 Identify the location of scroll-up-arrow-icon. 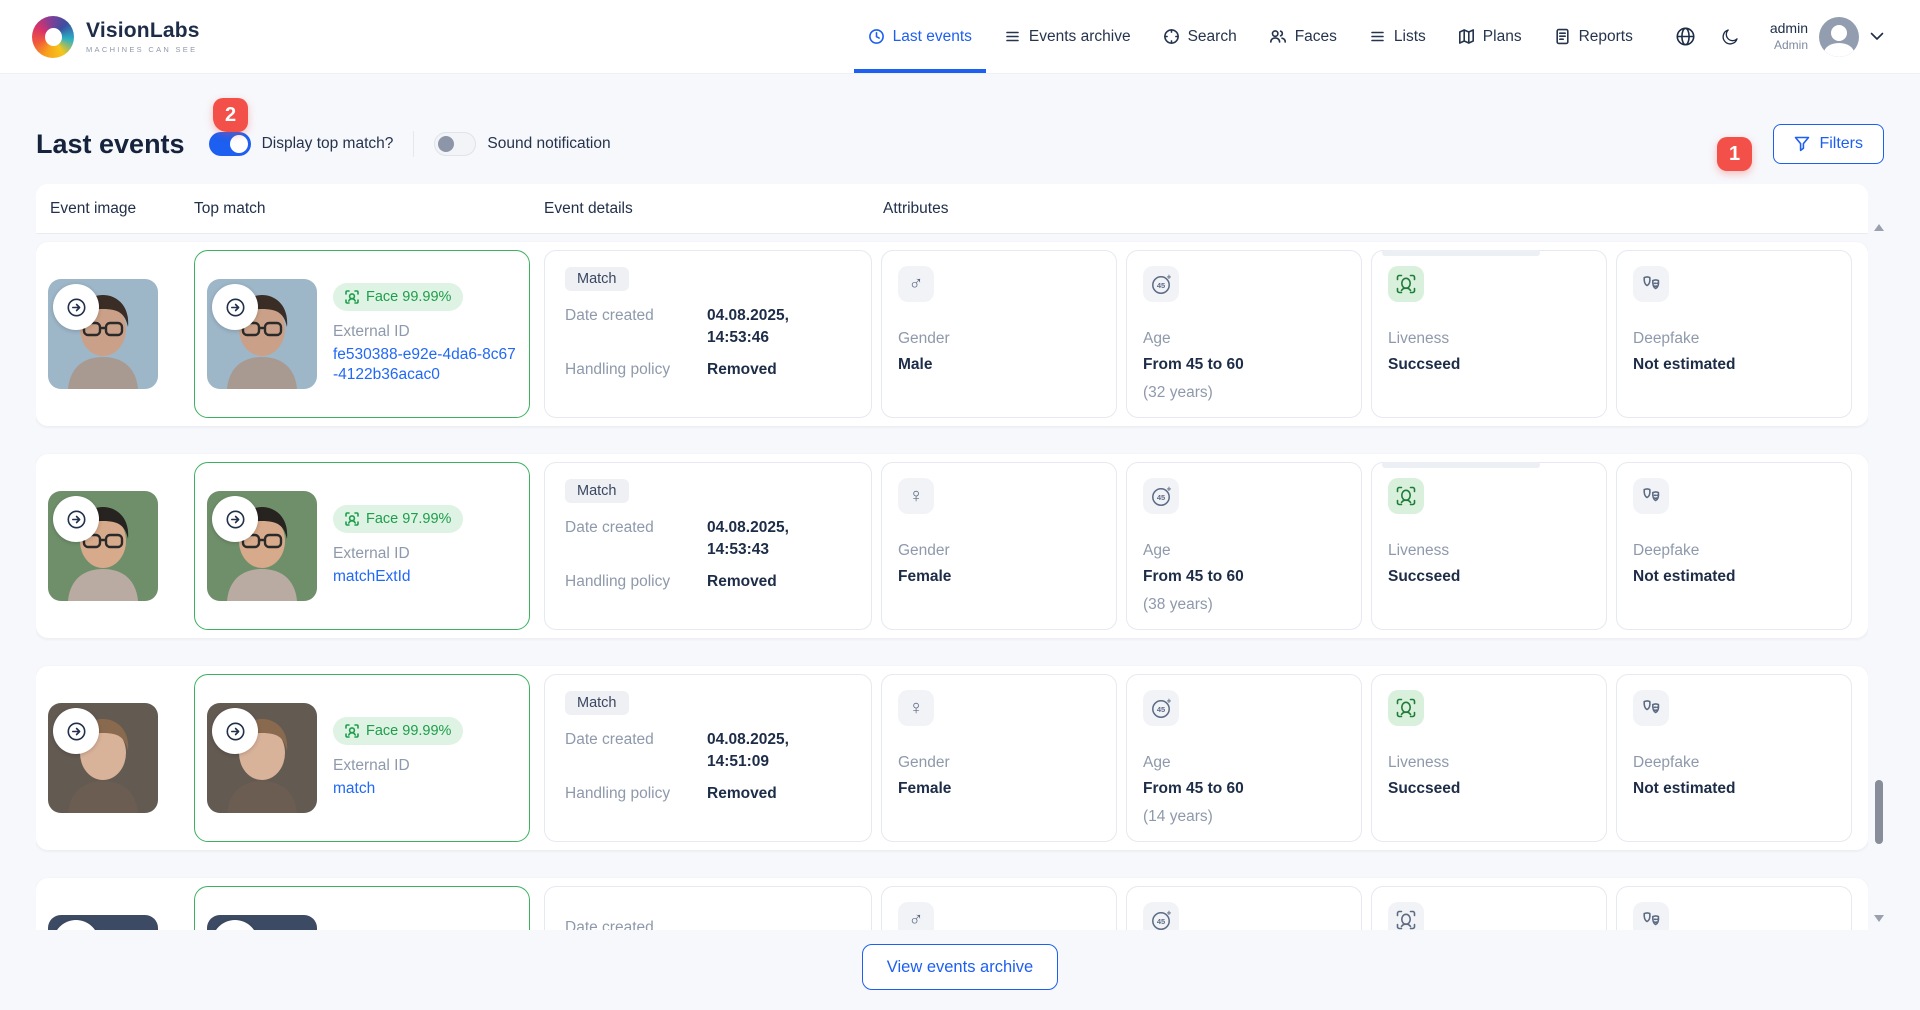
(1879, 227).